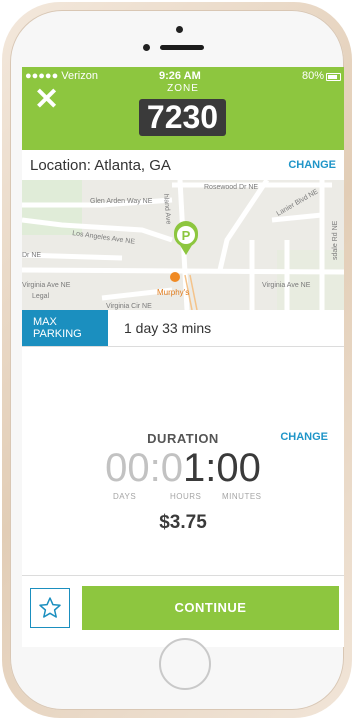 This screenshot has height=721, width=356. I want to click on favorite-button, so click(50, 608).